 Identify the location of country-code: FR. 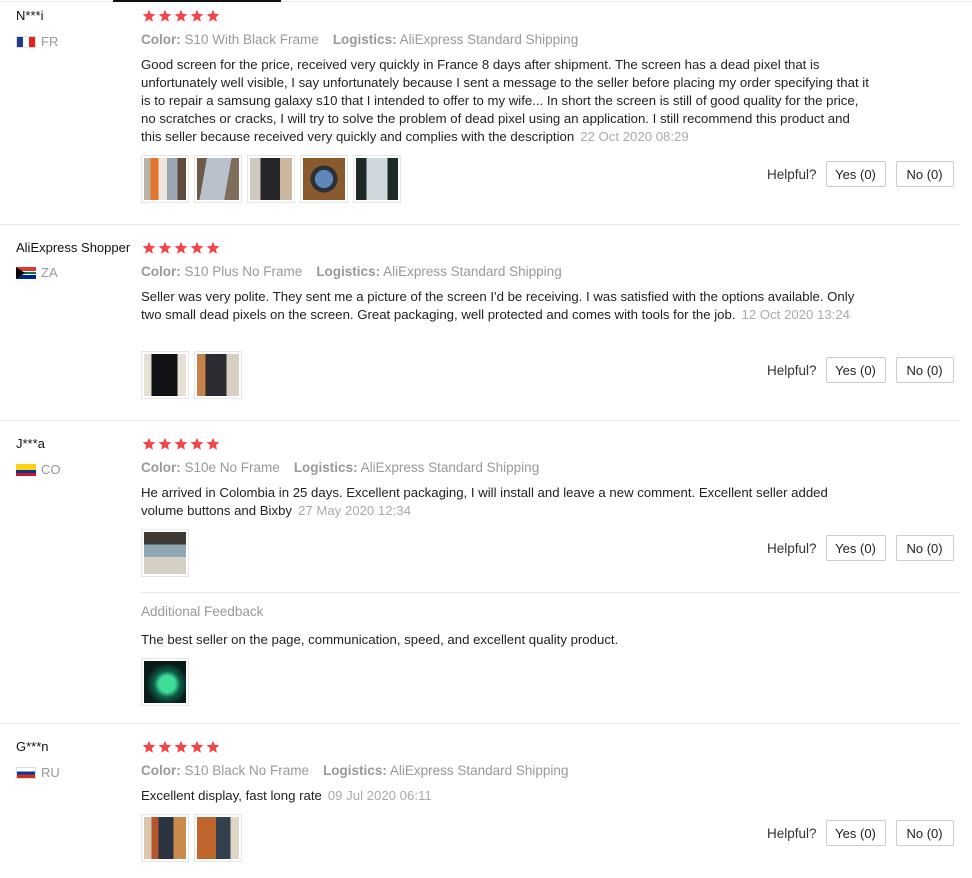
(50, 41).